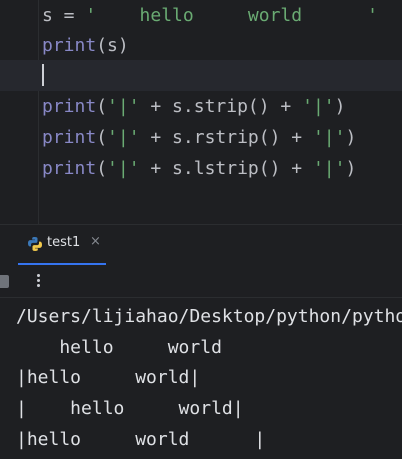 This screenshot has width=402, height=459. I want to click on tab-test1: test1 ×, so click(62, 245).